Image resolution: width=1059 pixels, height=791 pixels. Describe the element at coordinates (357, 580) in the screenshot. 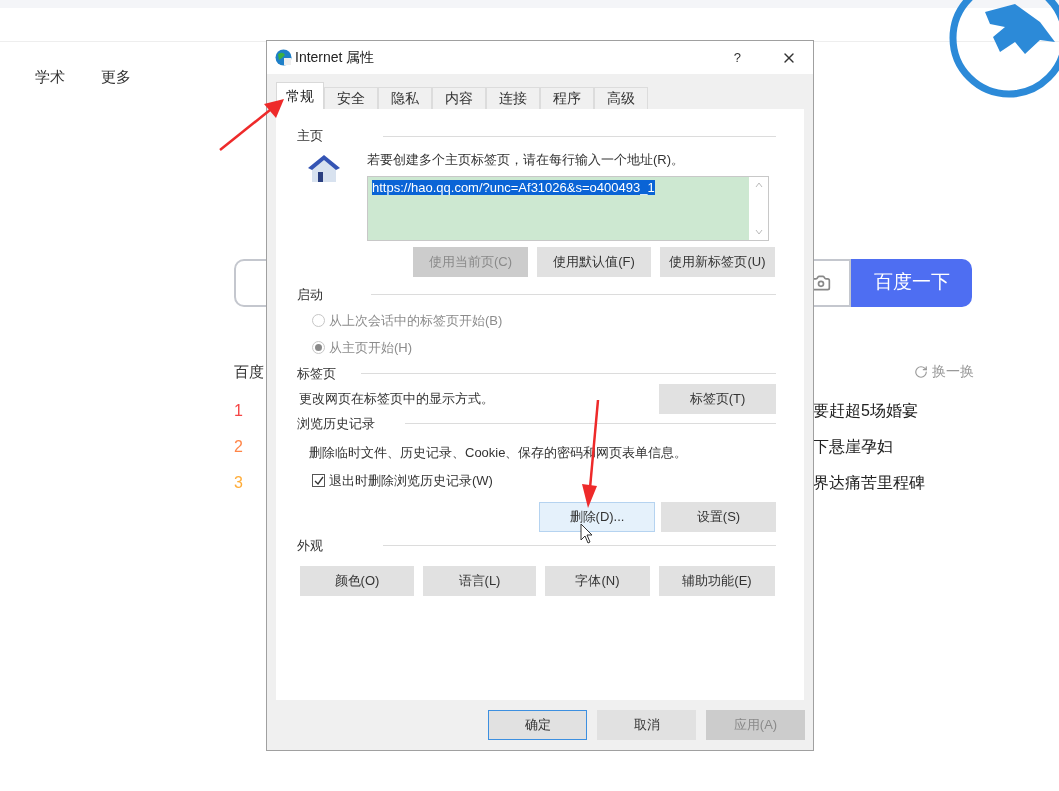

I see `appearance-button: 颜色(O)` at that location.